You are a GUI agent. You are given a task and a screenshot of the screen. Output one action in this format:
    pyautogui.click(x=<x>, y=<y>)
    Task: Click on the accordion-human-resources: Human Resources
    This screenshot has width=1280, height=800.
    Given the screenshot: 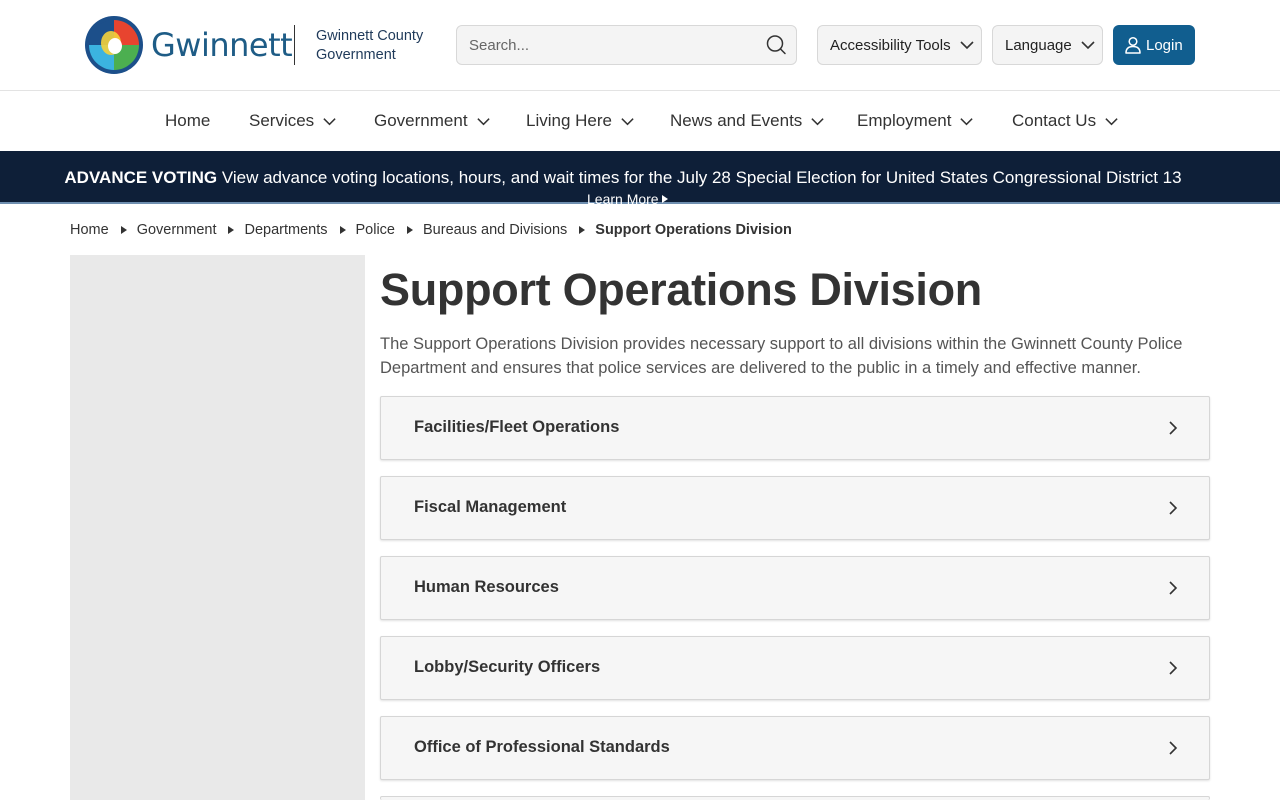 What is the action you would take?
    pyautogui.click(x=795, y=588)
    